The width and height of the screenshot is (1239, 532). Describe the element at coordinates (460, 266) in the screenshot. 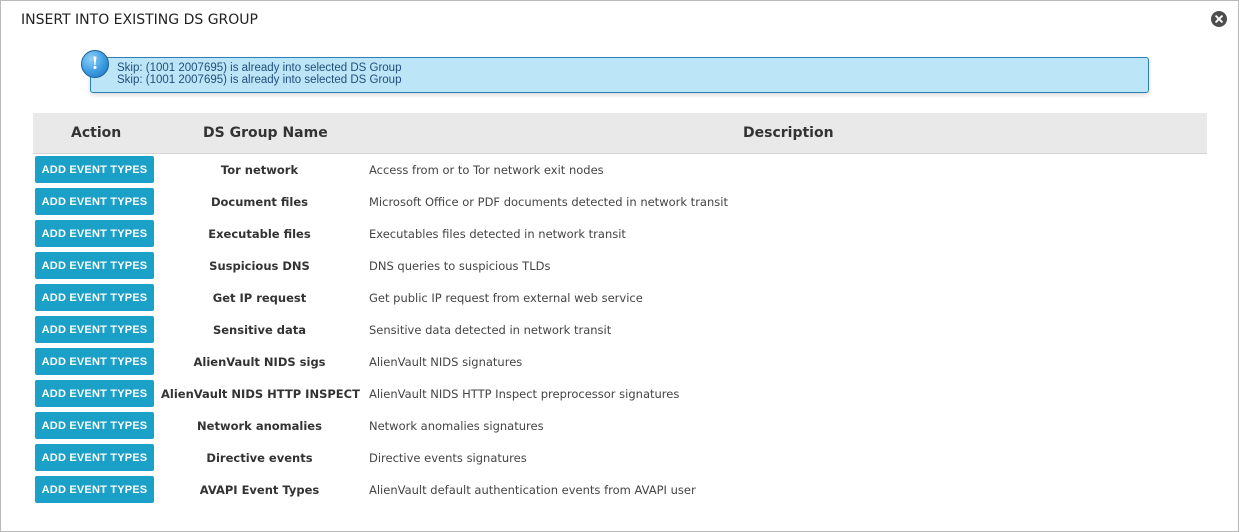

I see `ds-group-description: DNS queries to suspicious TLDs` at that location.